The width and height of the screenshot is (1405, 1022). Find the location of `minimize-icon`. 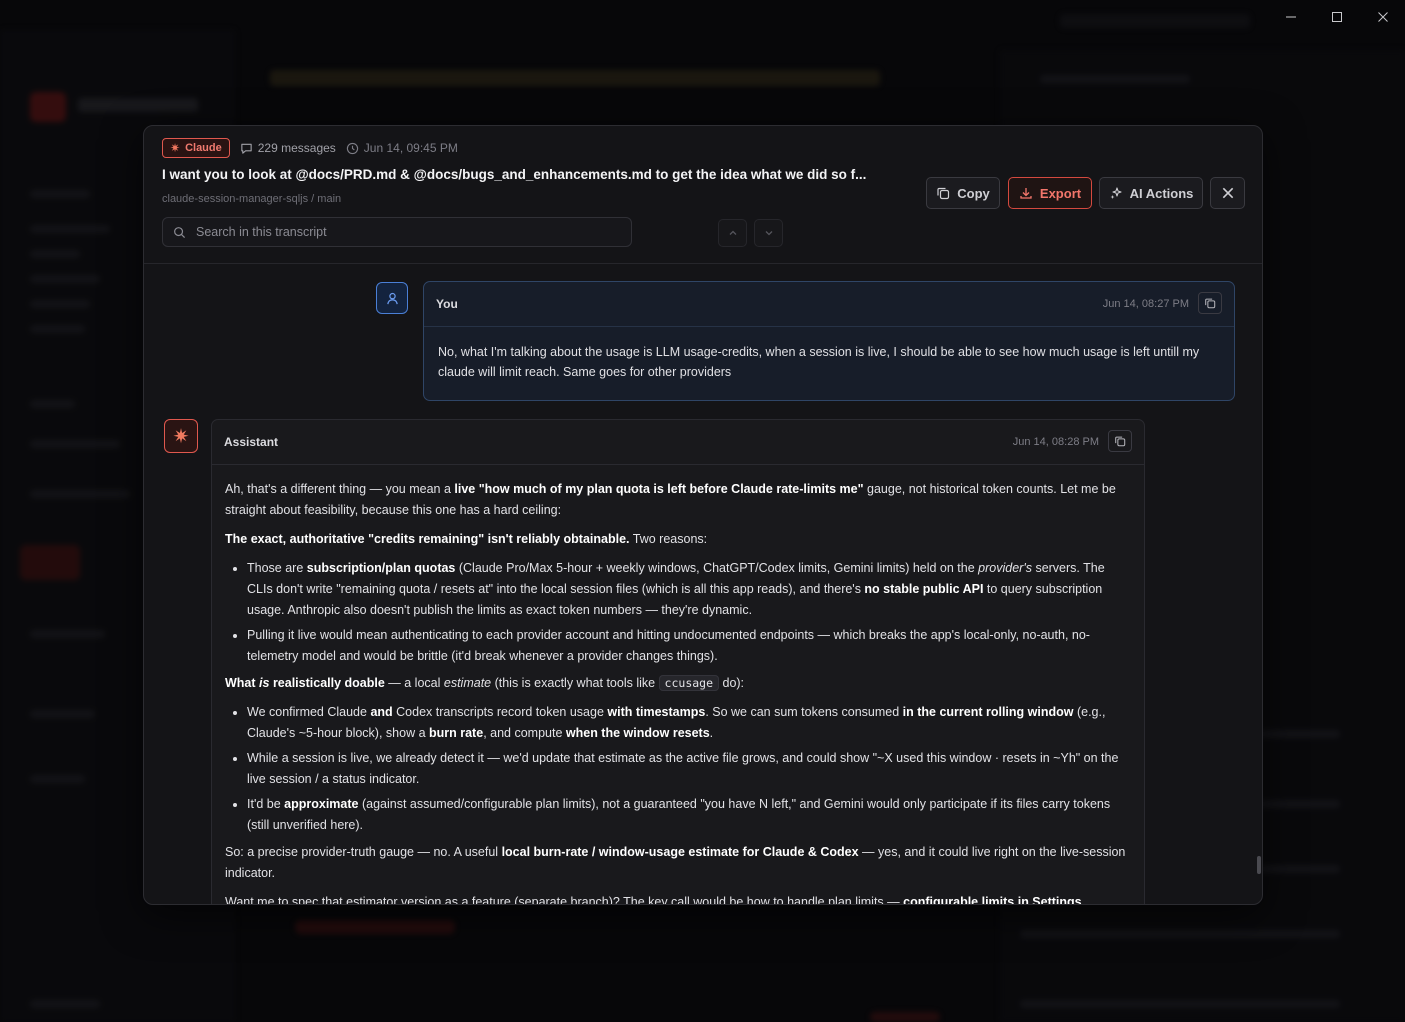

minimize-icon is located at coordinates (1291, 17).